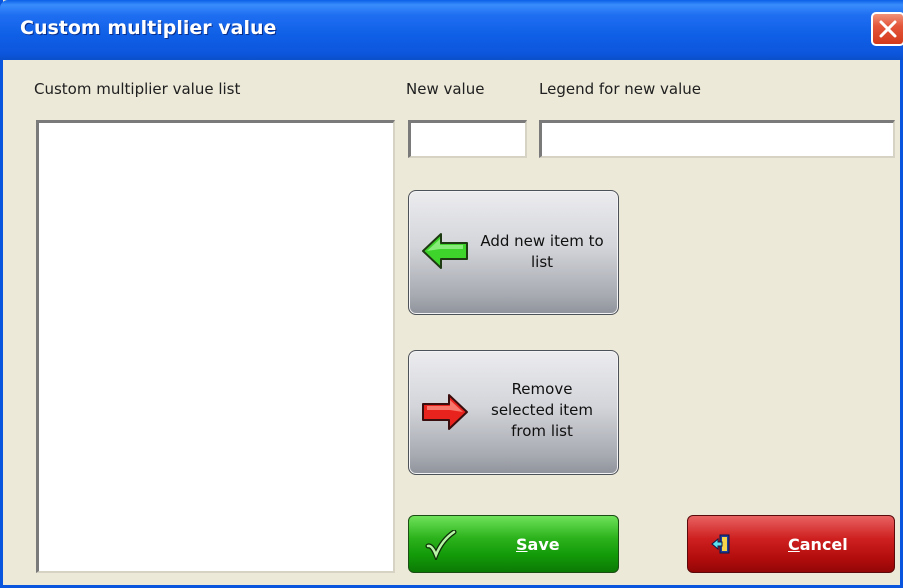 The height and width of the screenshot is (588, 903). What do you see at coordinates (538, 544) in the screenshot?
I see `save-label: Save` at bounding box center [538, 544].